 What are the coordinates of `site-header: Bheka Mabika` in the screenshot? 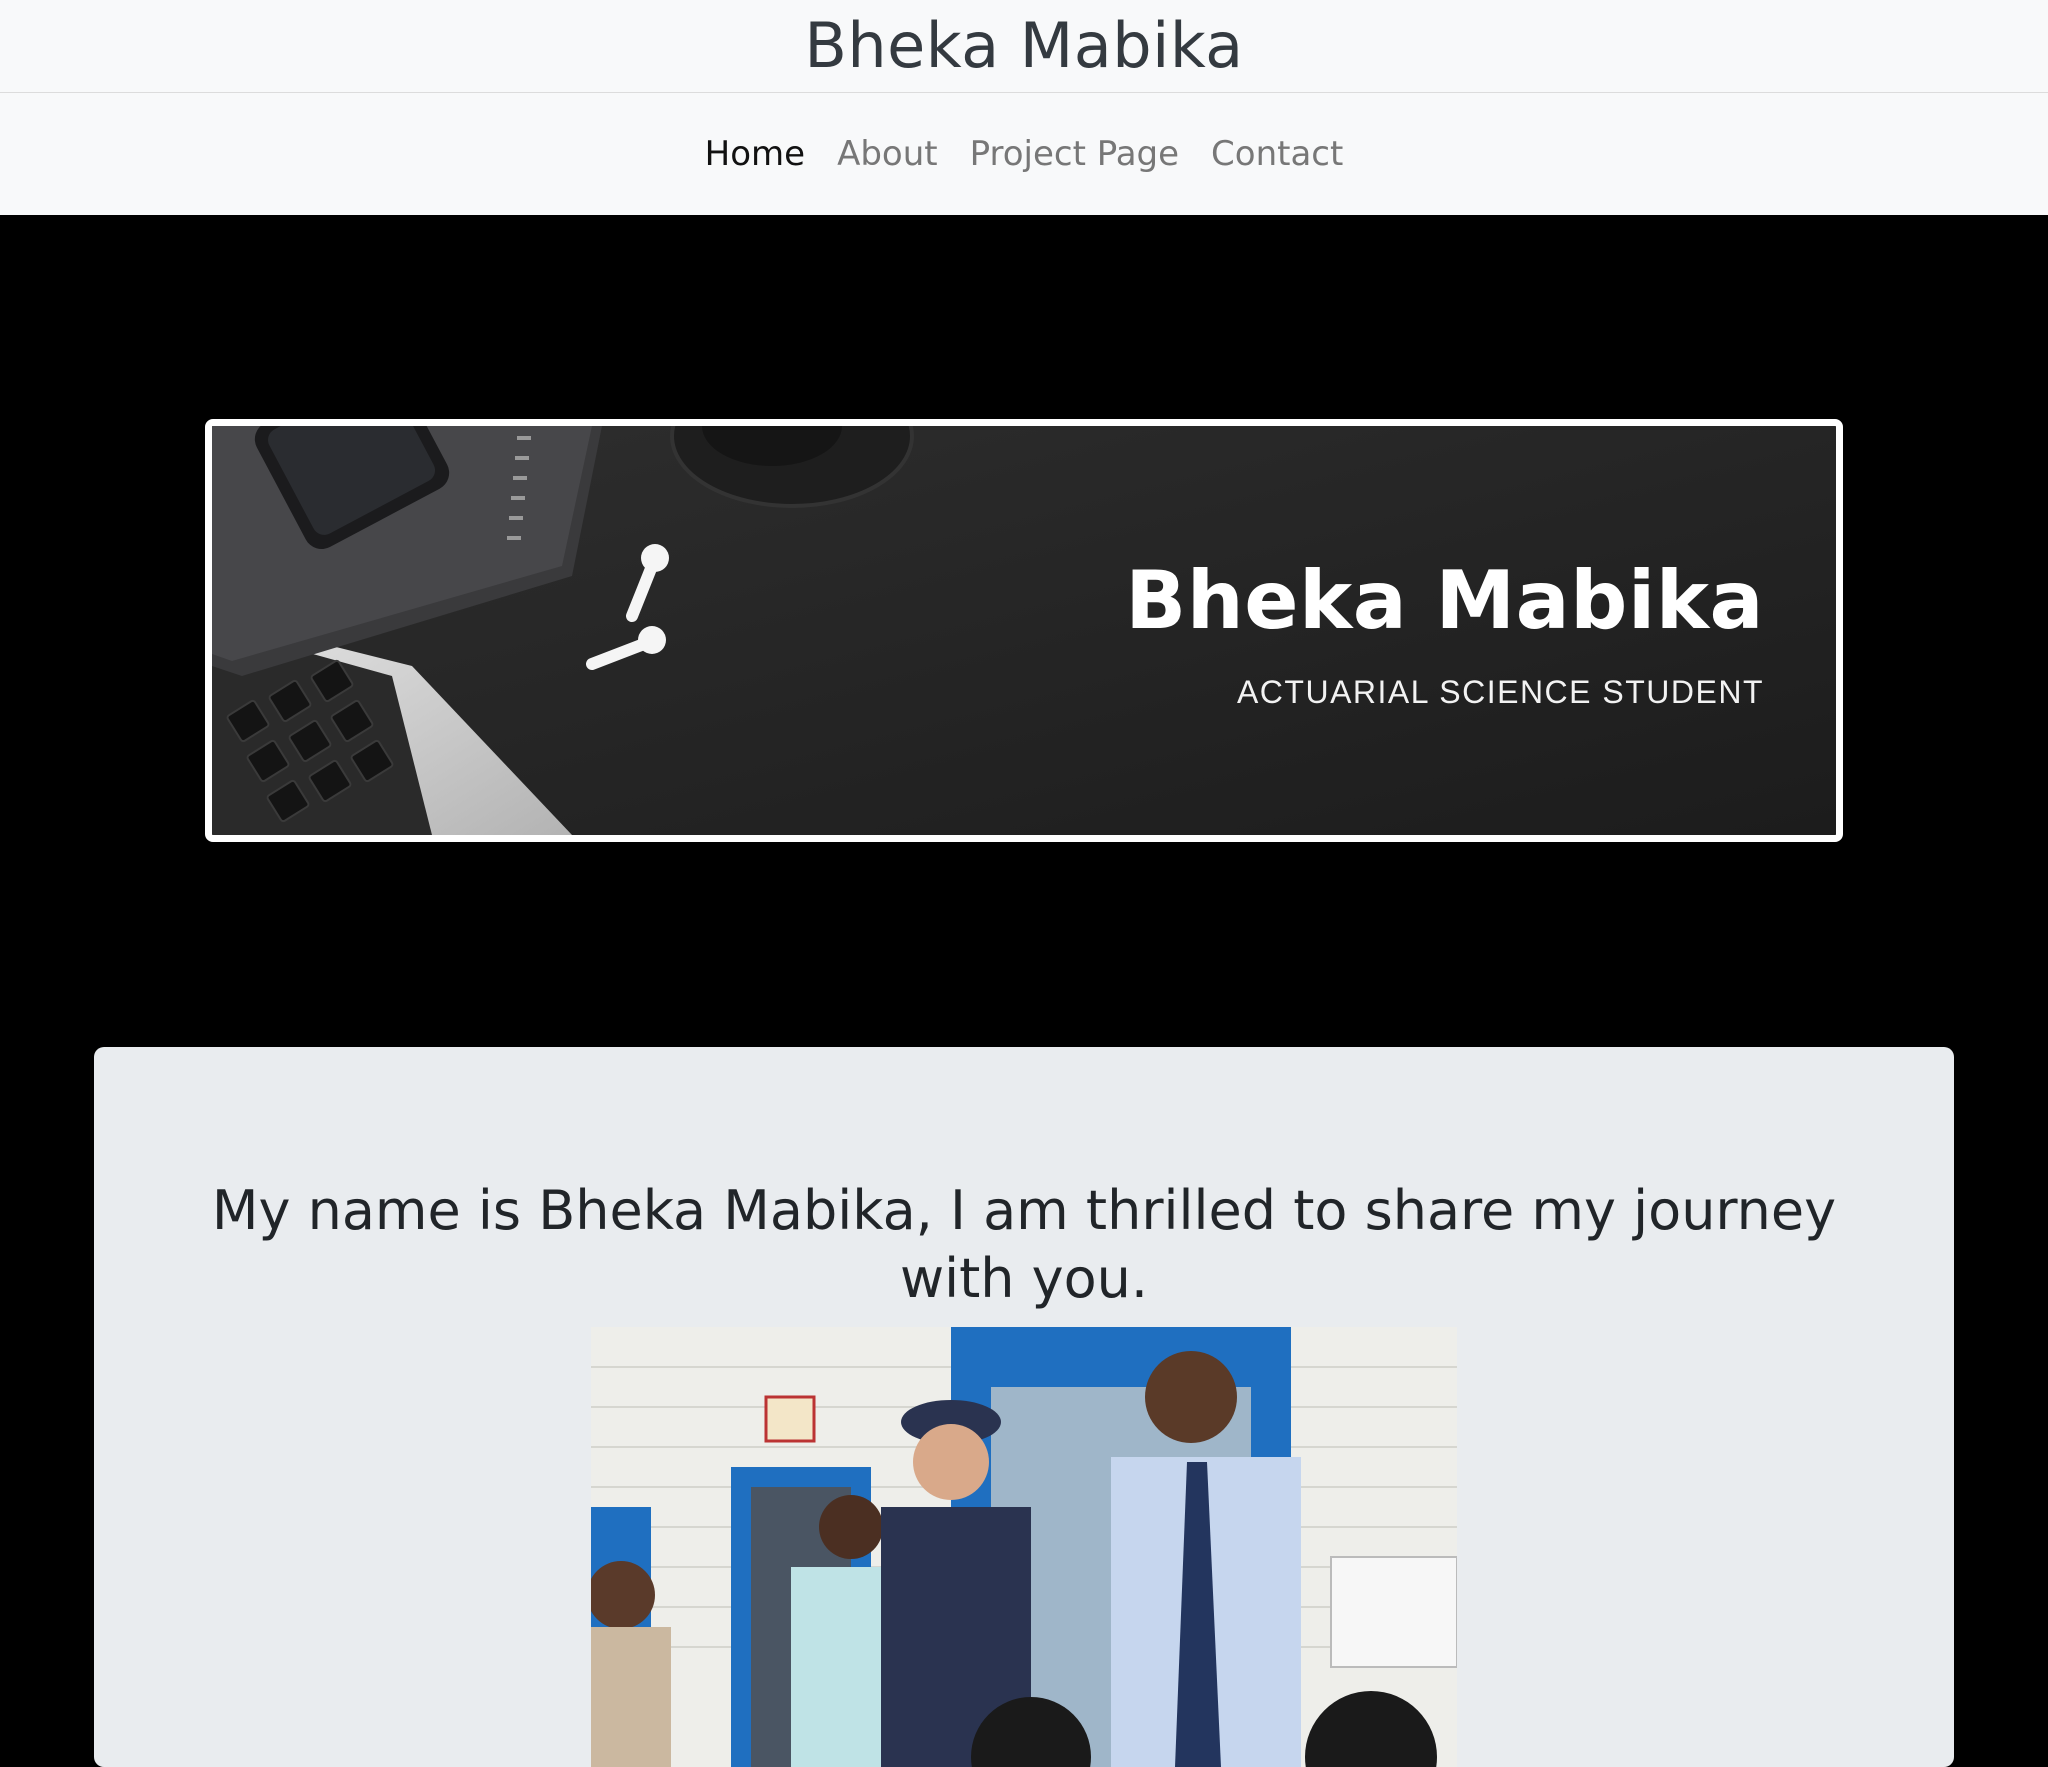 It's located at (1024, 46).